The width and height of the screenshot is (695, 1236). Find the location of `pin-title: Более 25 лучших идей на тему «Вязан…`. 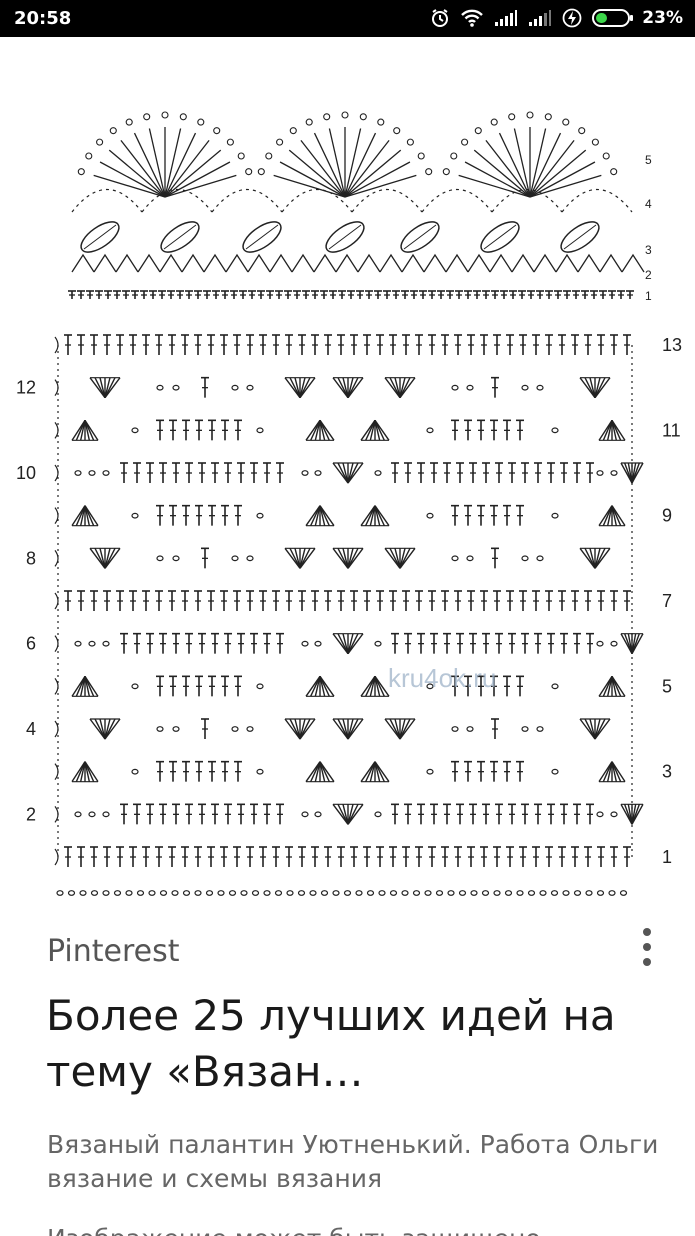

pin-title: Более 25 лучших идей на тему «Вязан… is located at coordinates (346, 1044).